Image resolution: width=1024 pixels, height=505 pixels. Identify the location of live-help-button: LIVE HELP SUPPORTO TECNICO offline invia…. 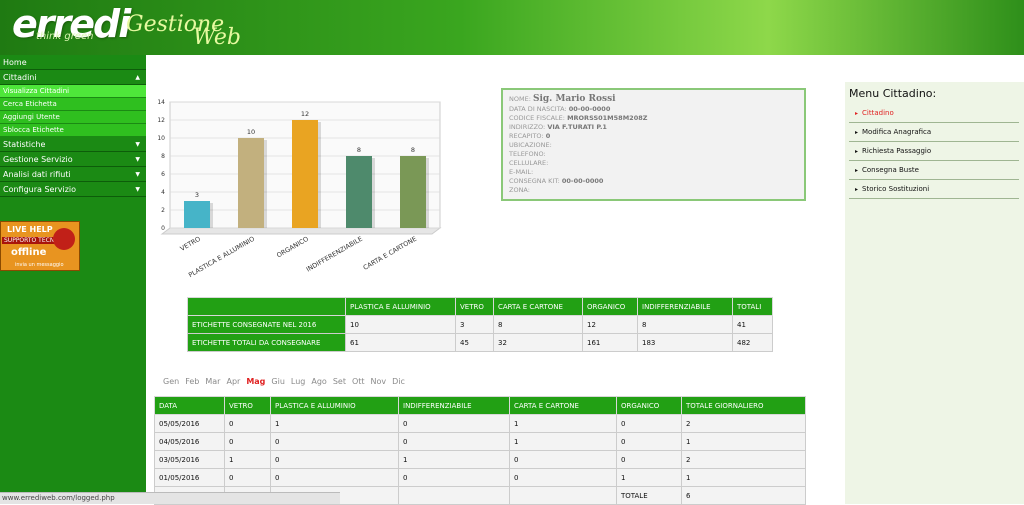
(40, 246).